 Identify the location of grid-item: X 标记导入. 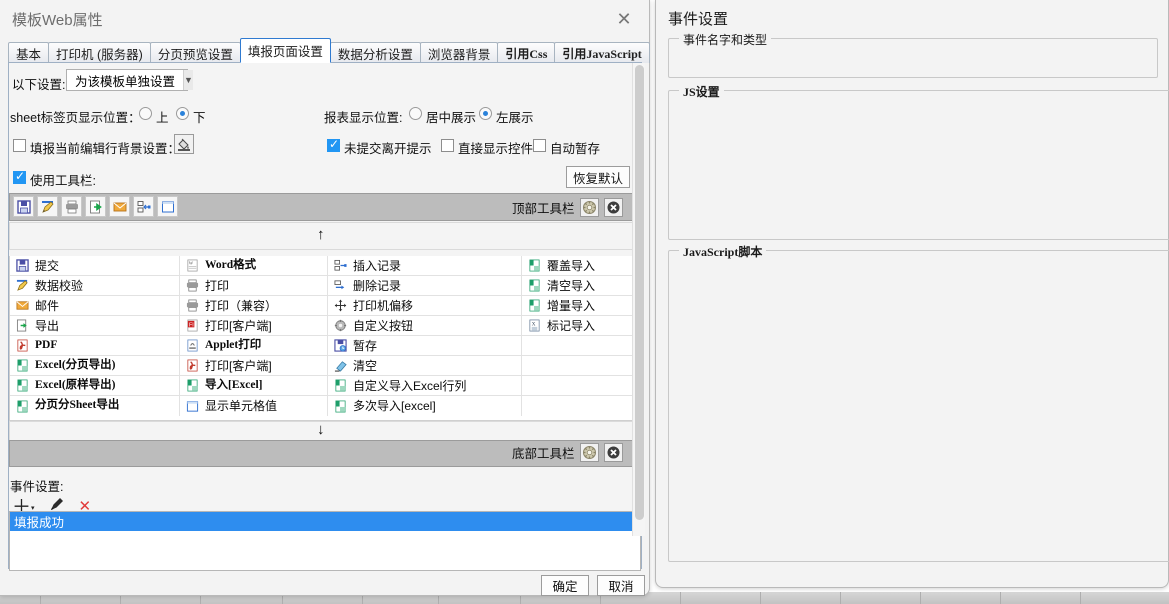
(582, 326).